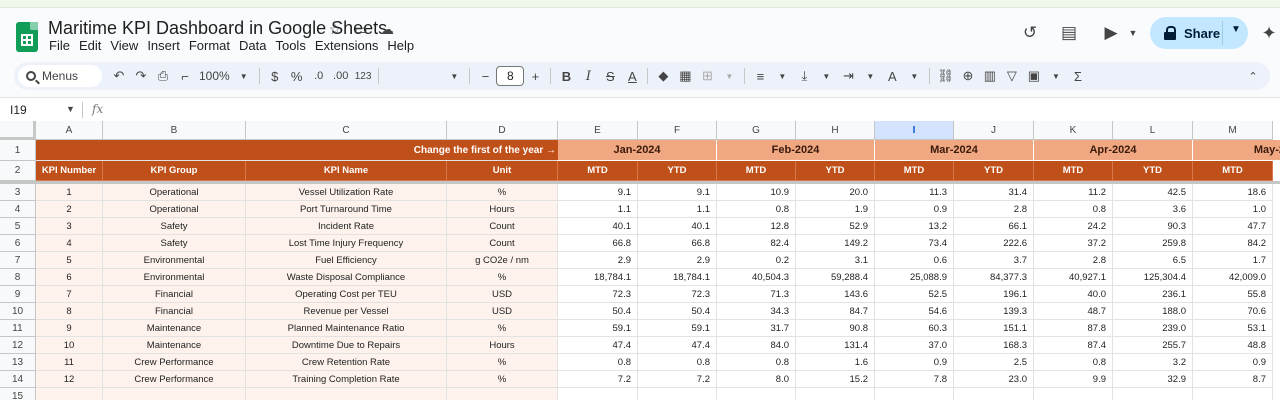  What do you see at coordinates (588, 76) in the screenshot?
I see `italic-icon: I` at bounding box center [588, 76].